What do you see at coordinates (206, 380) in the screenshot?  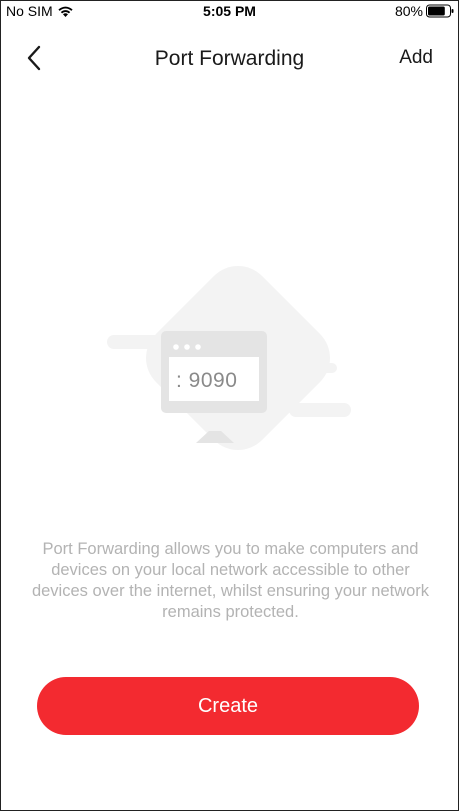 I see `port-number-text: : 9090` at bounding box center [206, 380].